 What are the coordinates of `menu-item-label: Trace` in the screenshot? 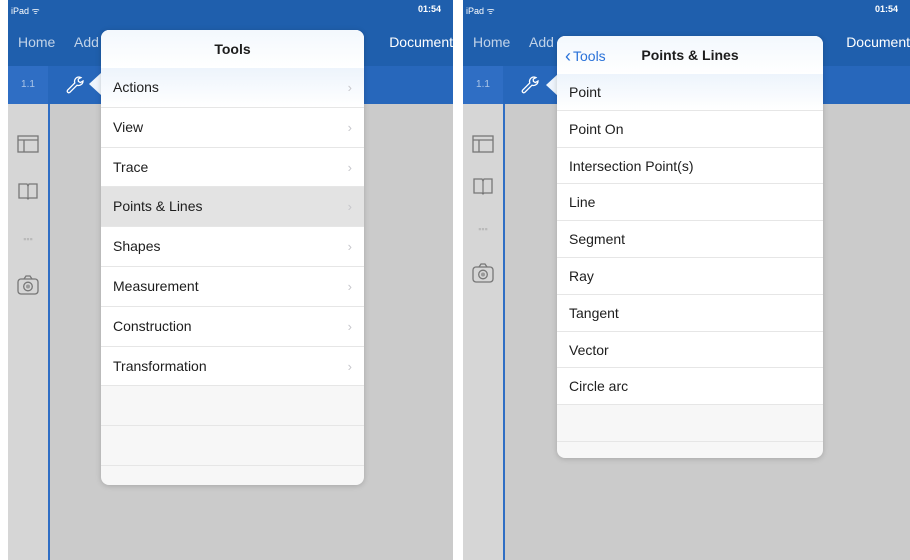 It's located at (131, 166).